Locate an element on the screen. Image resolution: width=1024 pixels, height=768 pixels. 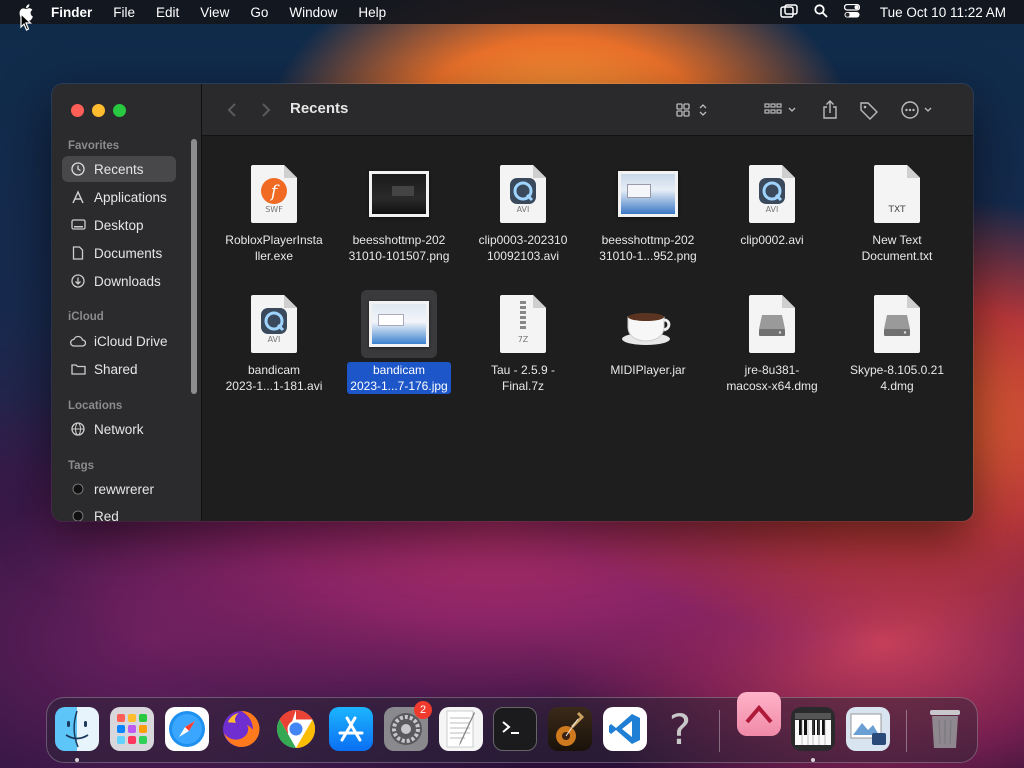
sidebar-item-label: Desktop is located at coordinates (119, 225).